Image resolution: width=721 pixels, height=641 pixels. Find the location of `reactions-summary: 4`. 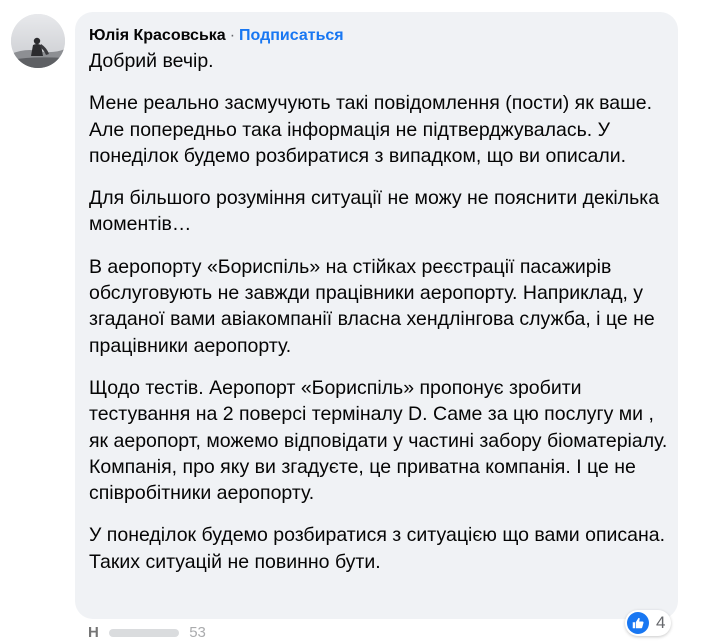

reactions-summary: 4 is located at coordinates (648, 623).